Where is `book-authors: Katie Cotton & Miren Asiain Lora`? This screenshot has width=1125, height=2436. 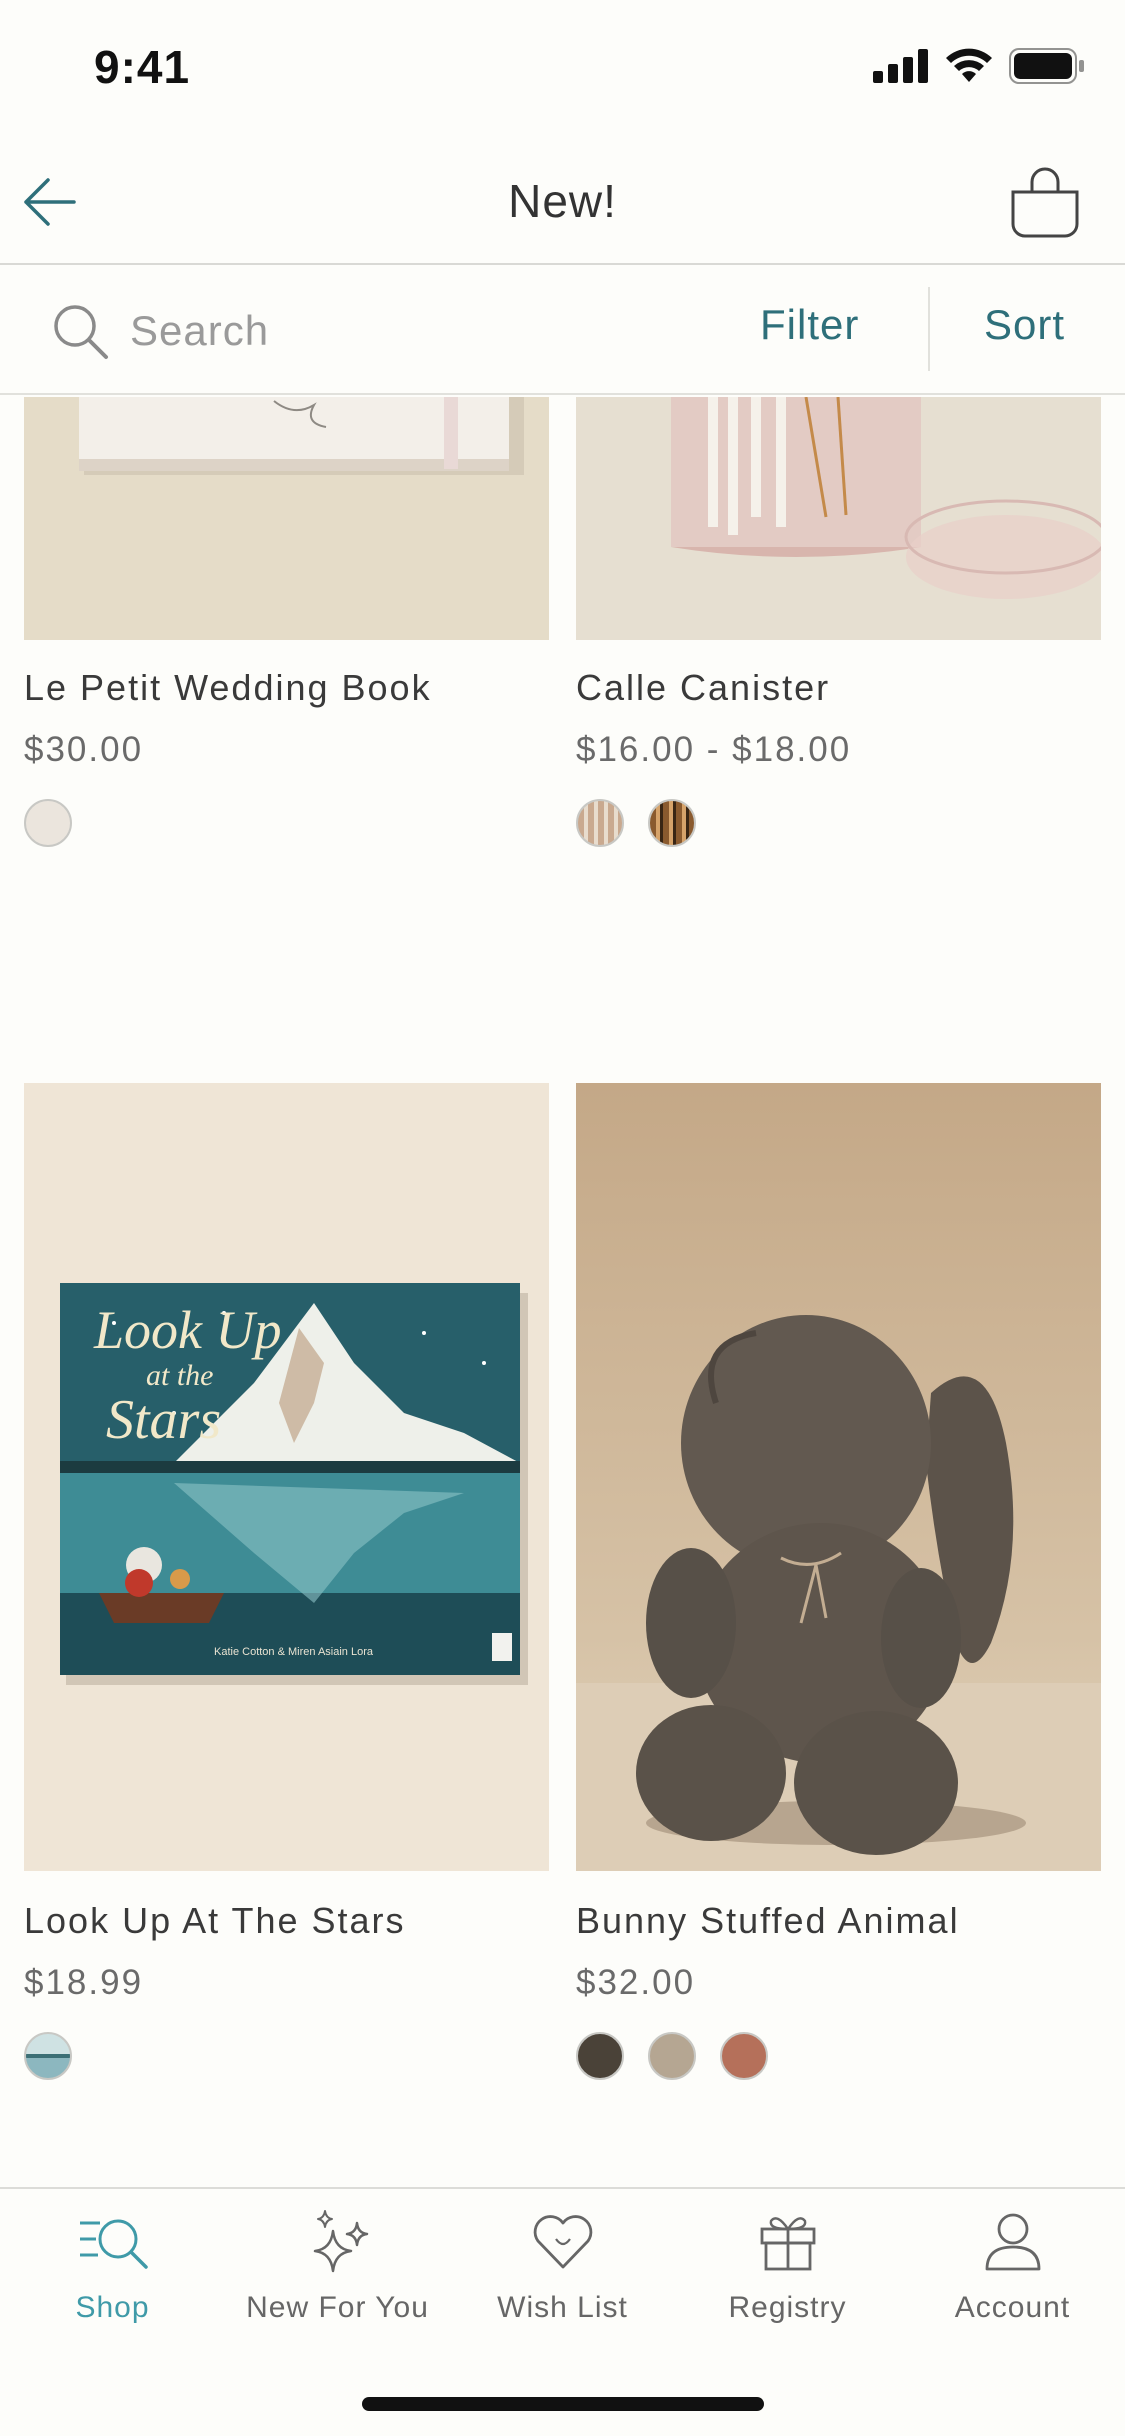 book-authors: Katie Cotton & Miren Asiain Lora is located at coordinates (294, 1652).